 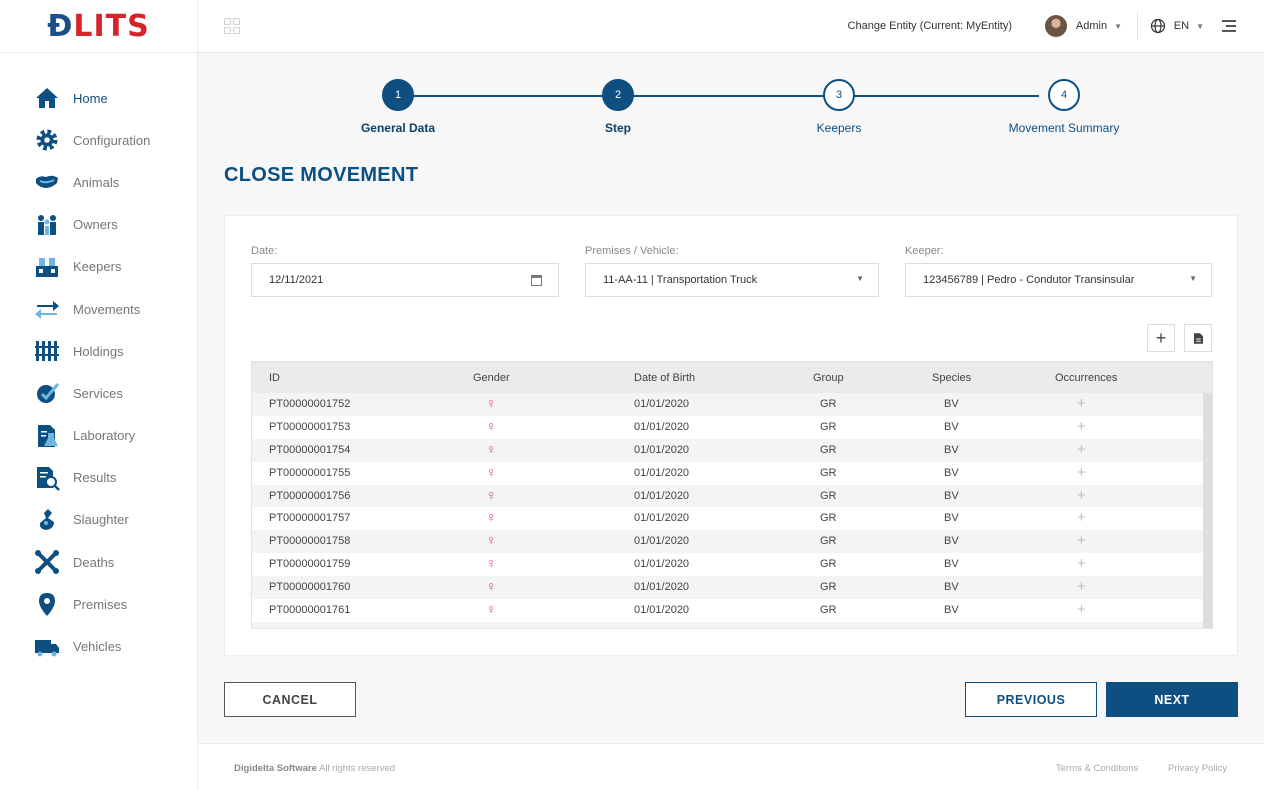 I want to click on sidebar-item-configuration: Configuration, so click(x=98, y=140).